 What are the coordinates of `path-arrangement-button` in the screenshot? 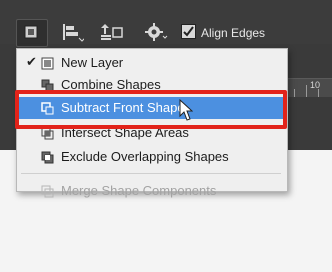 It's located at (112, 33).